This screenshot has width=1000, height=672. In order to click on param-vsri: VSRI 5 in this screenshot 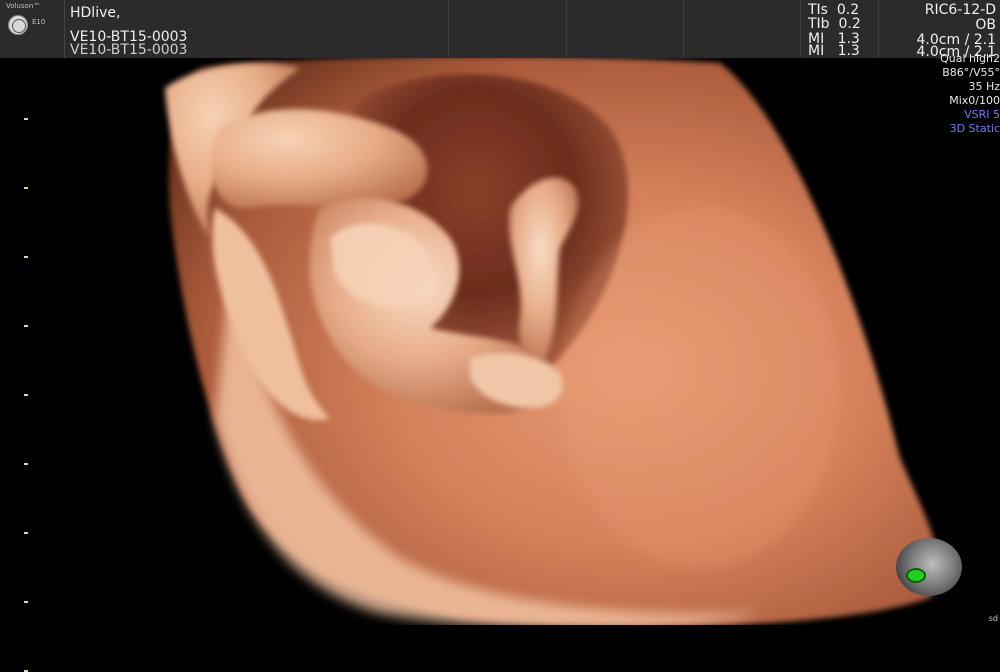, I will do `click(982, 114)`.